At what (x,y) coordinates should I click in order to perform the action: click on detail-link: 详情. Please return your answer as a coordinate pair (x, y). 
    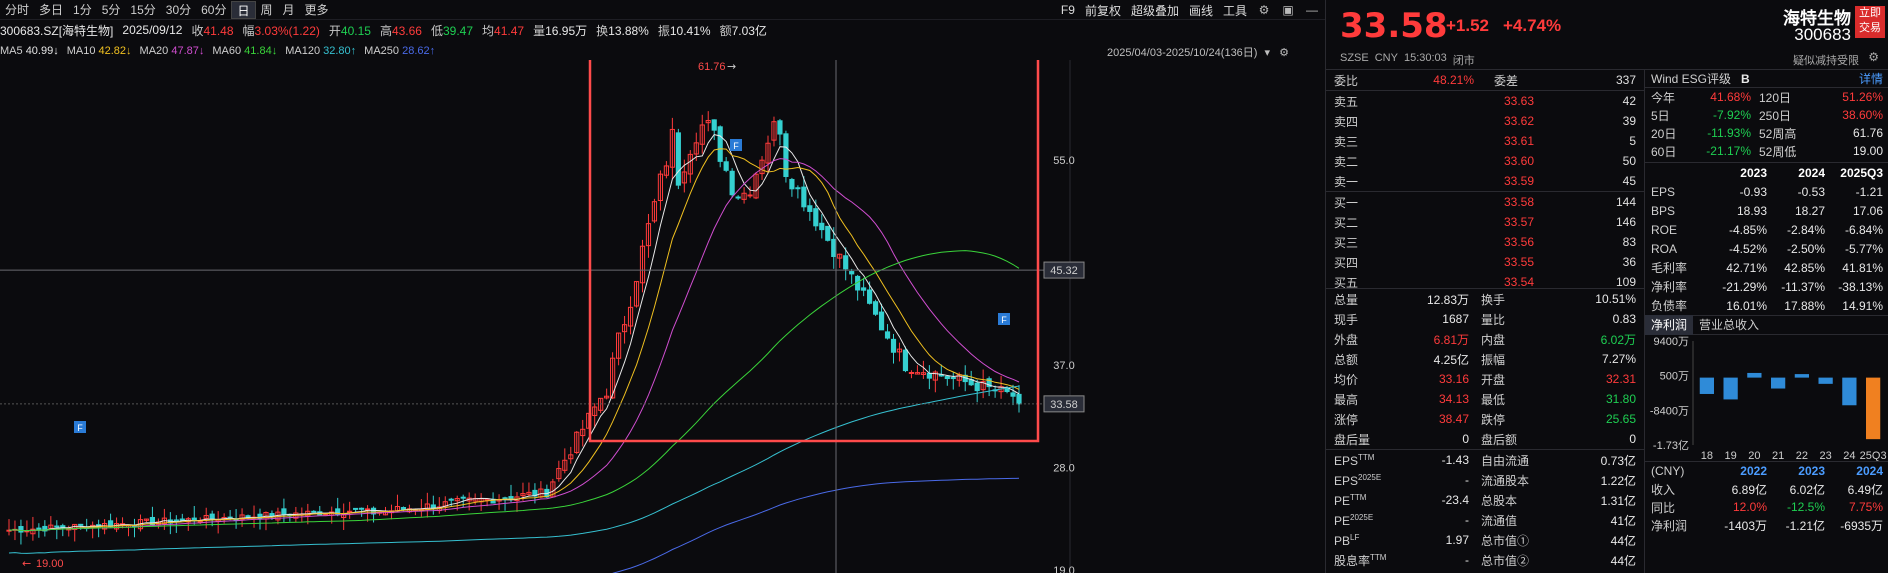
    Looking at the image, I should click on (1871, 78).